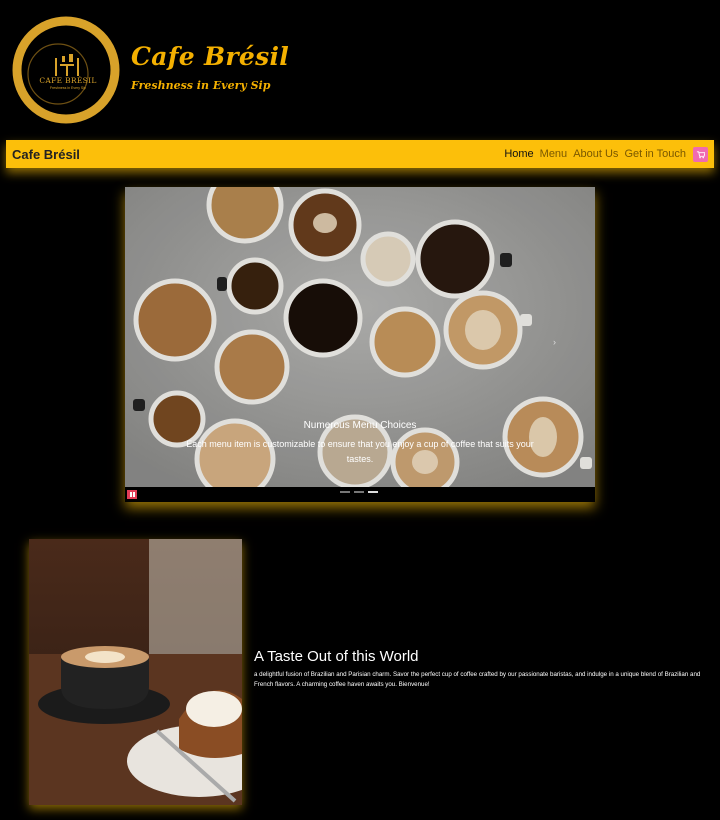  What do you see at coordinates (258, 154) in the screenshot?
I see `navbar-brand: Cafe Brésil` at bounding box center [258, 154].